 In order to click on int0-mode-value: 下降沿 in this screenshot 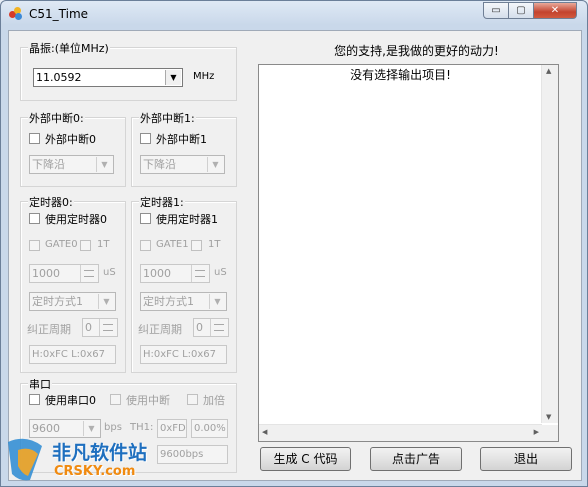, I will do `click(48, 164)`.